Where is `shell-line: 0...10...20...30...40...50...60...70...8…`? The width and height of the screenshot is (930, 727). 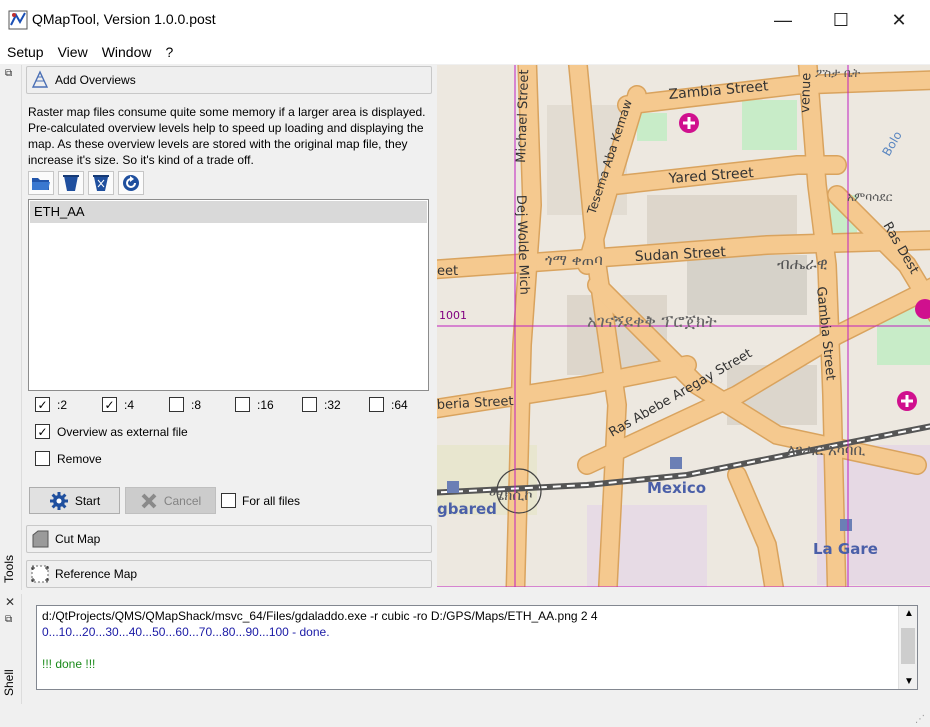 shell-line: 0...10...20...30...40...50...60...70...8… is located at coordinates (186, 632).